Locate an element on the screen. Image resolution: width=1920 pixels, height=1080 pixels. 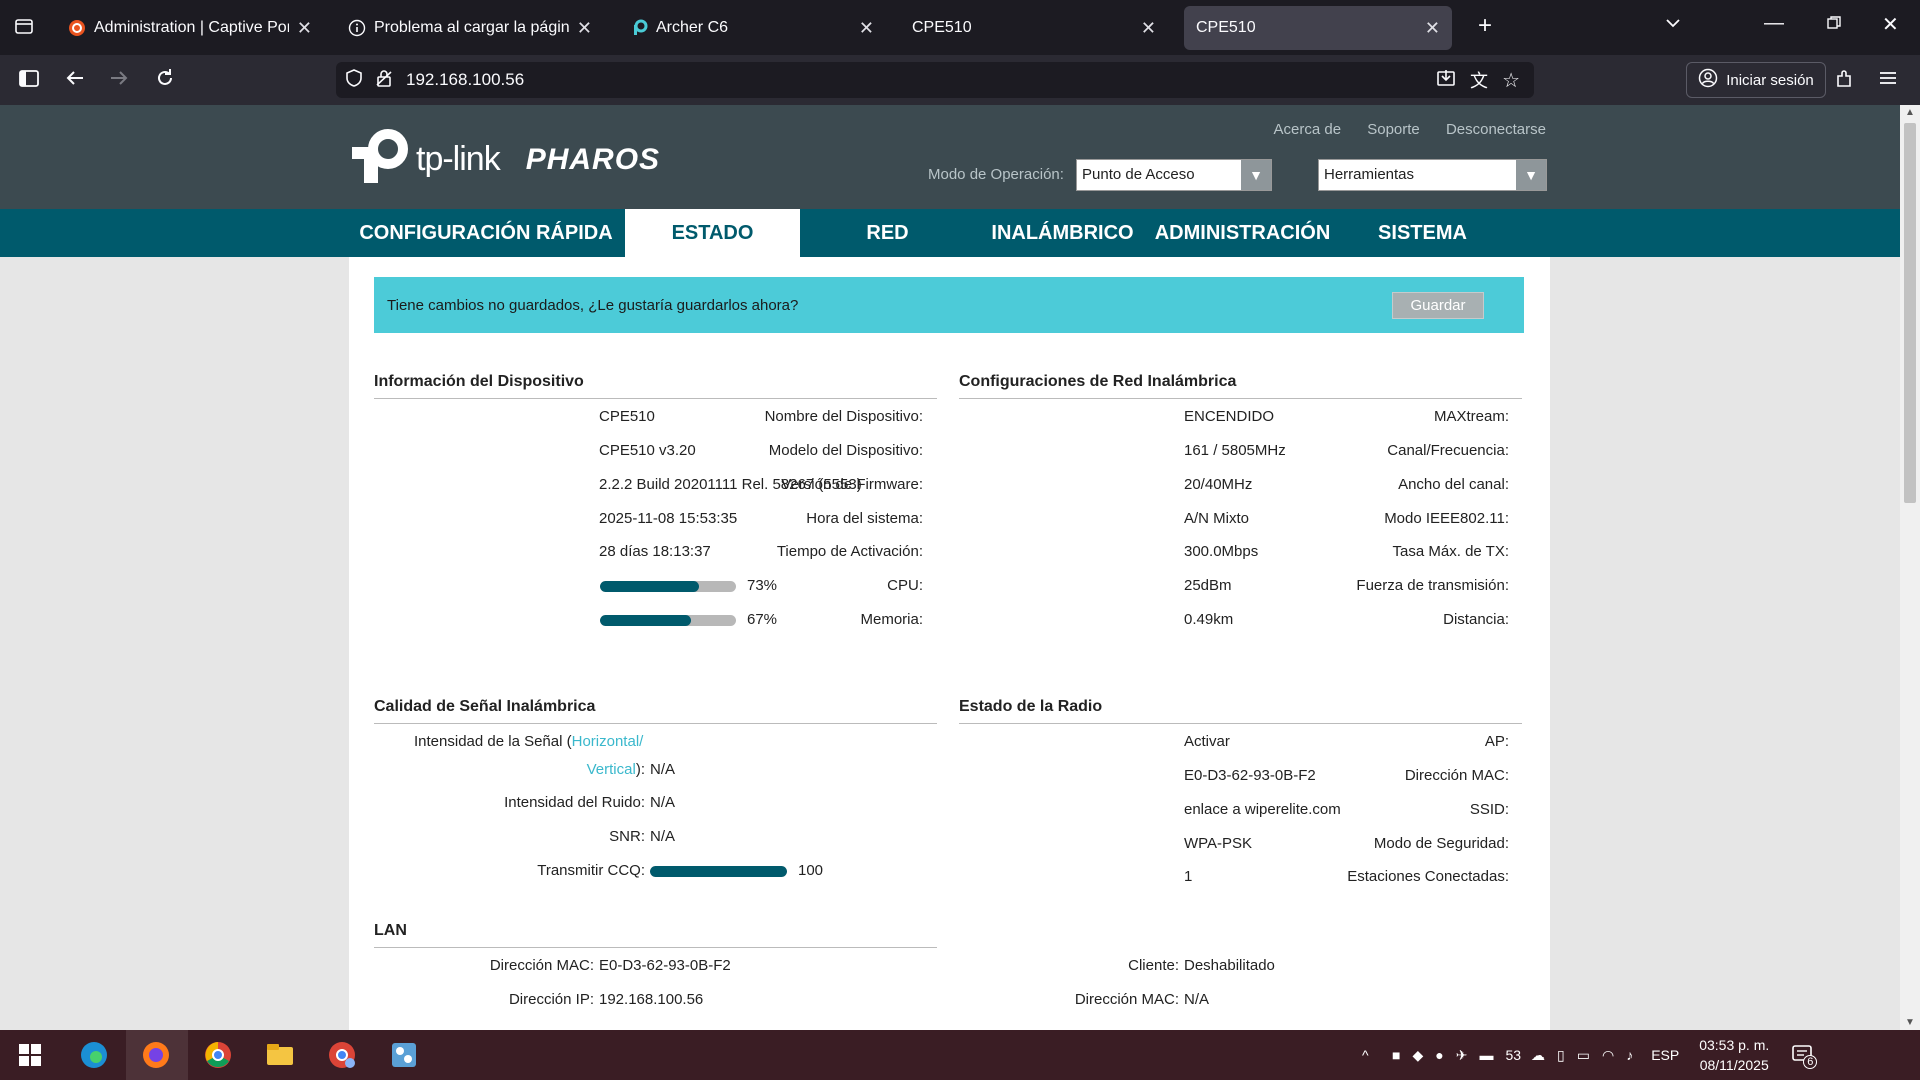
tab-captive-portal: Administration | Captive Portal | ✕ is located at coordinates (190, 28).